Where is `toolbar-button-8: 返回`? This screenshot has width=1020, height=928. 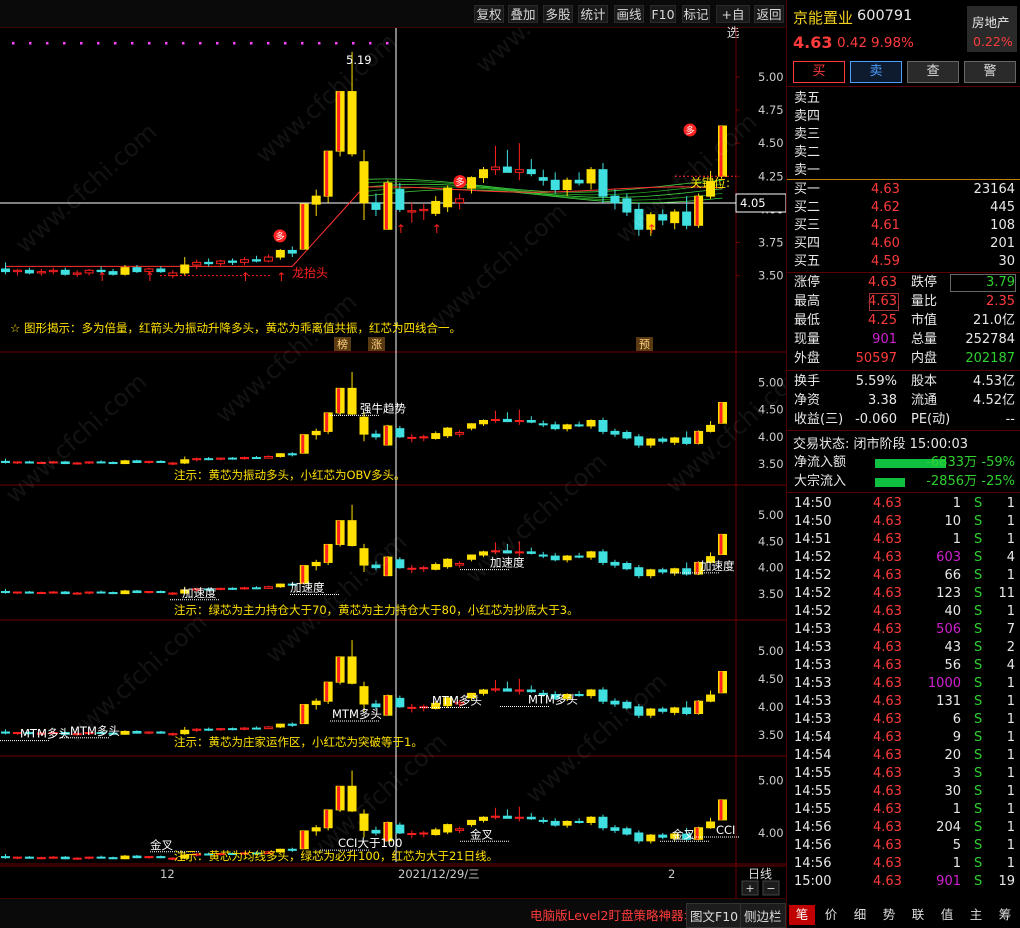 toolbar-button-8: 返回 is located at coordinates (769, 14).